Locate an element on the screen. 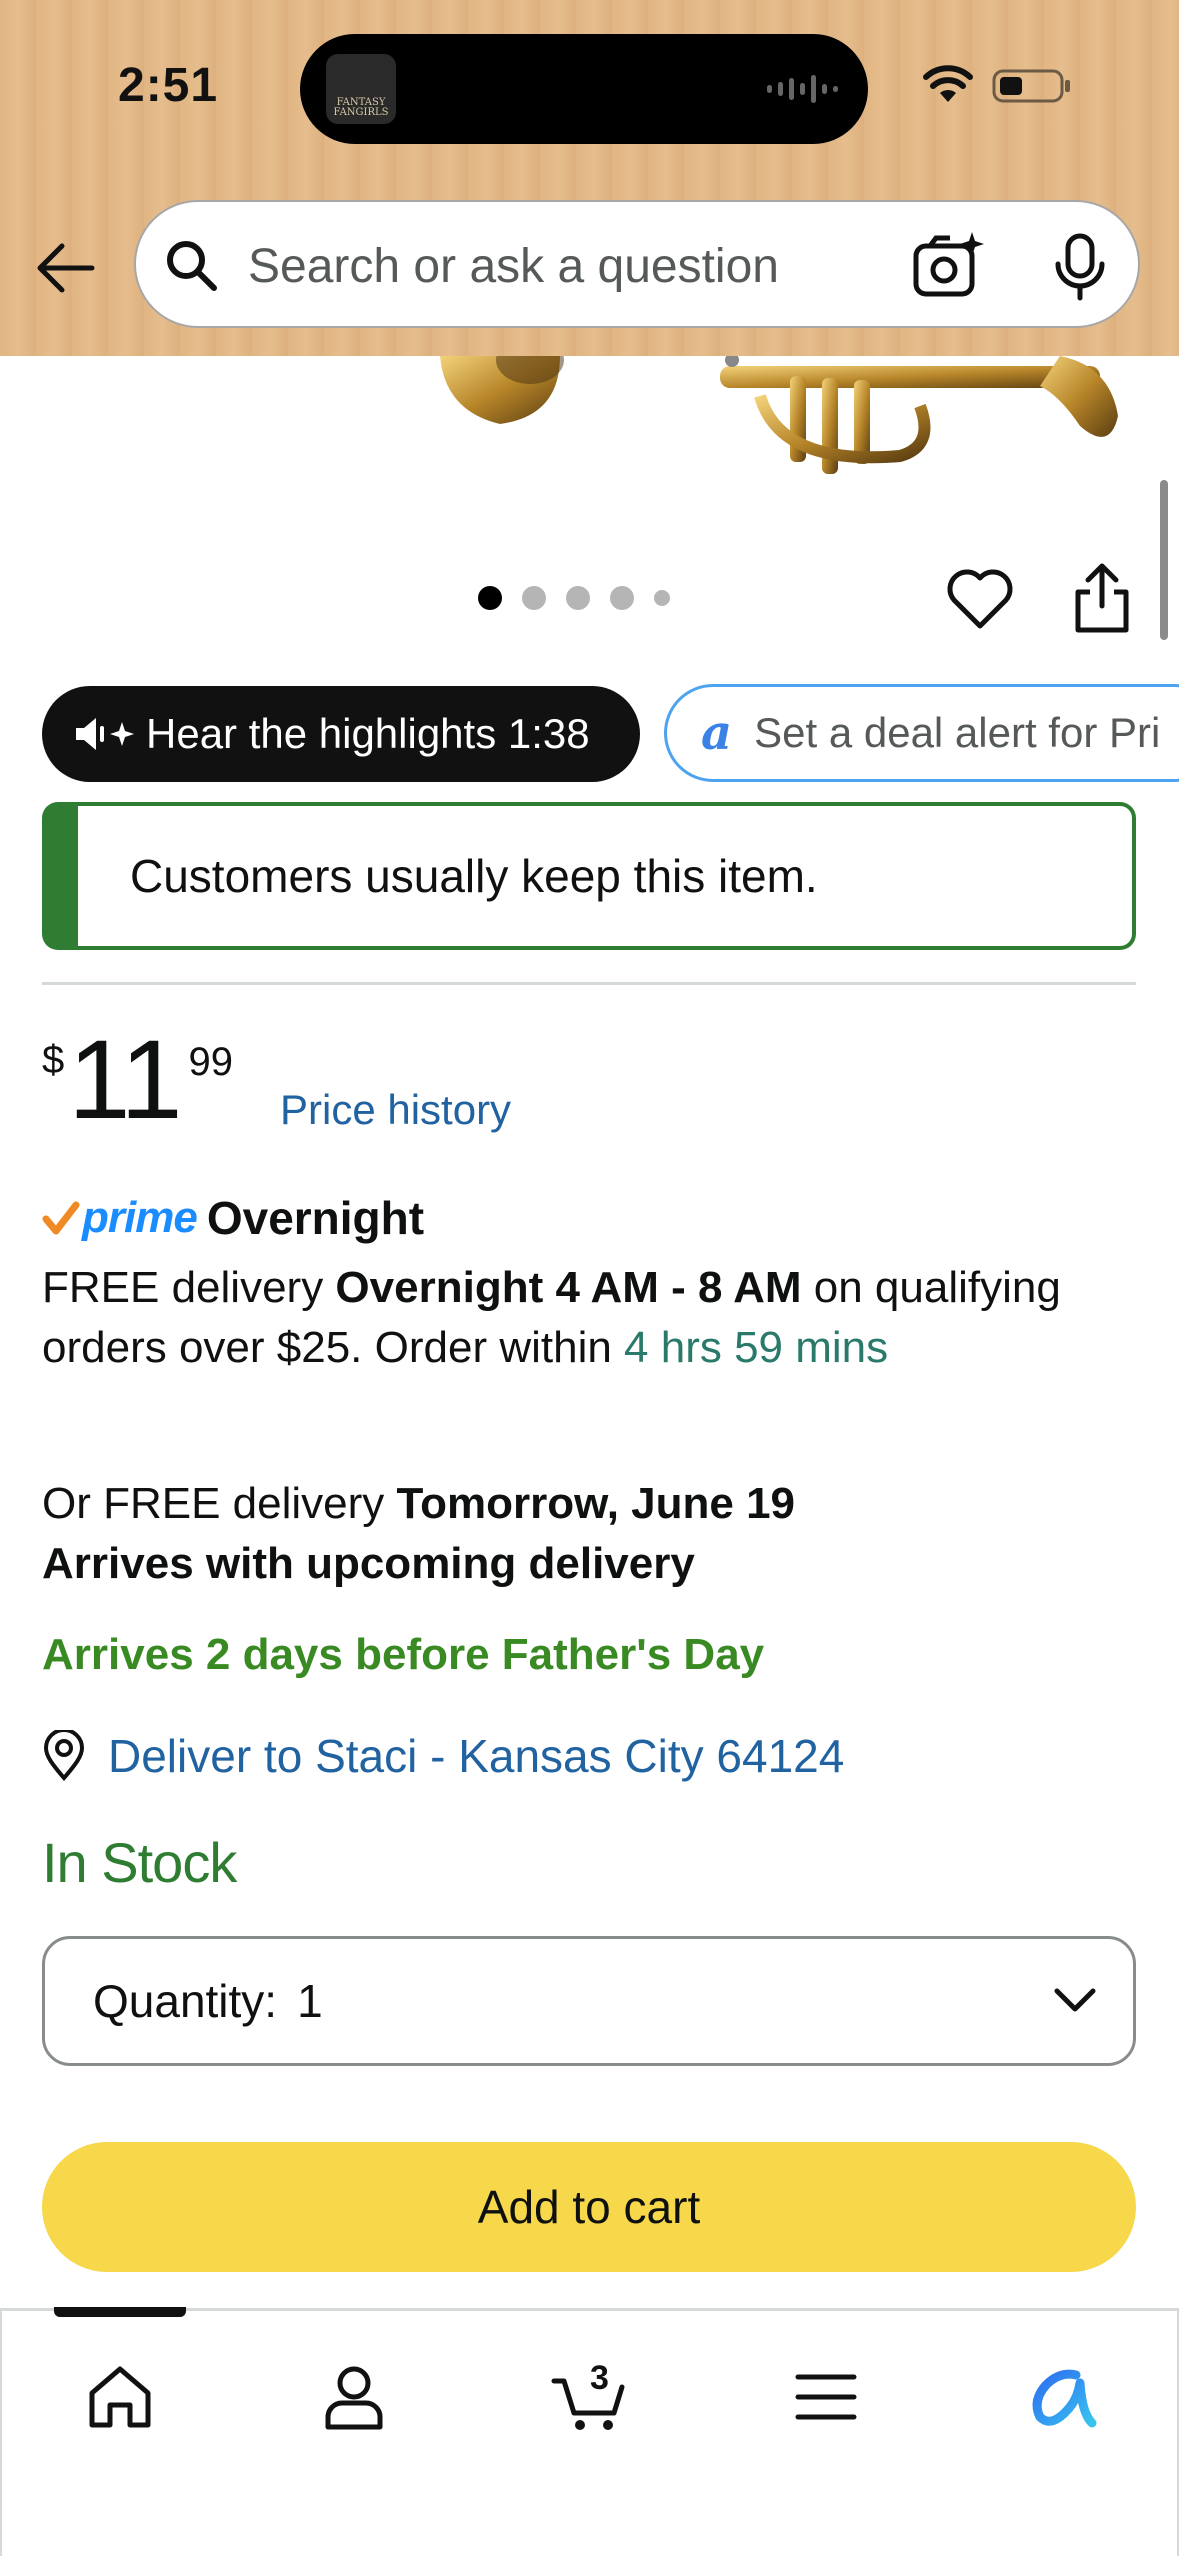 This screenshot has height=2556, width=1179. delivery-window: Overnight 4 AM - 8 AM is located at coordinates (568, 1287).